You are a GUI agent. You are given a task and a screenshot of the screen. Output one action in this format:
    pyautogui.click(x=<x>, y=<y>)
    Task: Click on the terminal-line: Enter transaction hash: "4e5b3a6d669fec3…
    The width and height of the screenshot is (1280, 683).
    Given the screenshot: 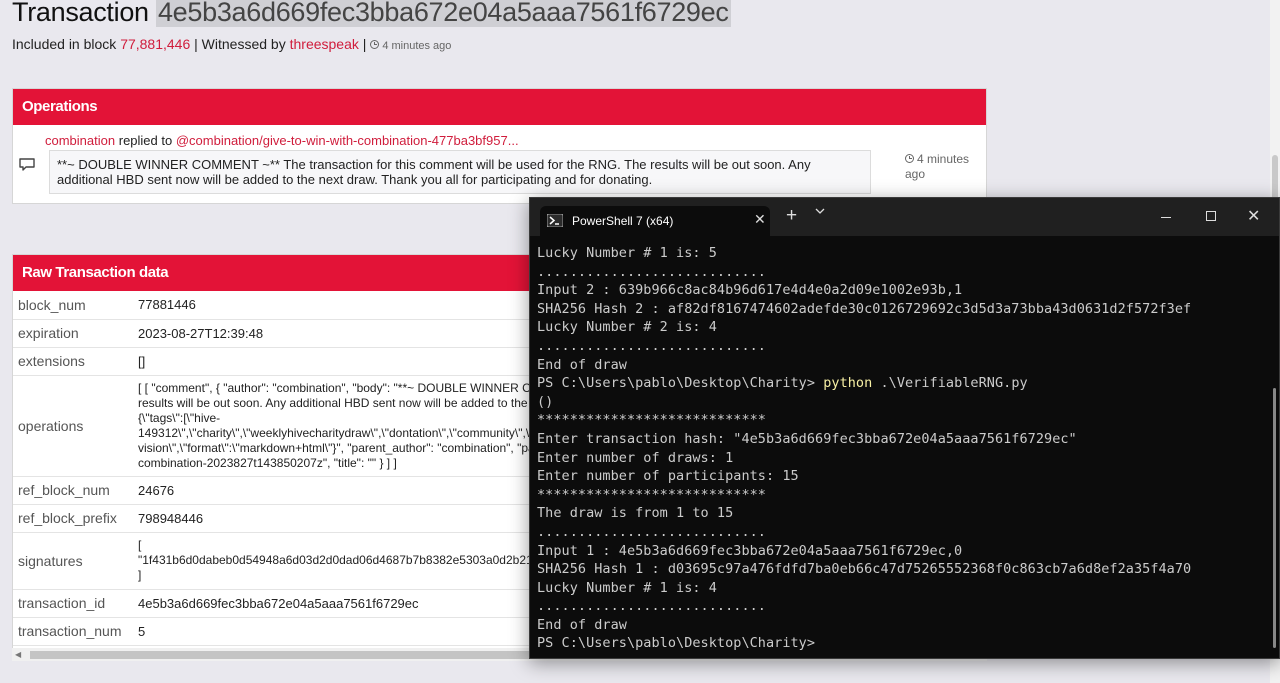 What is the action you would take?
    pyautogui.click(x=807, y=438)
    